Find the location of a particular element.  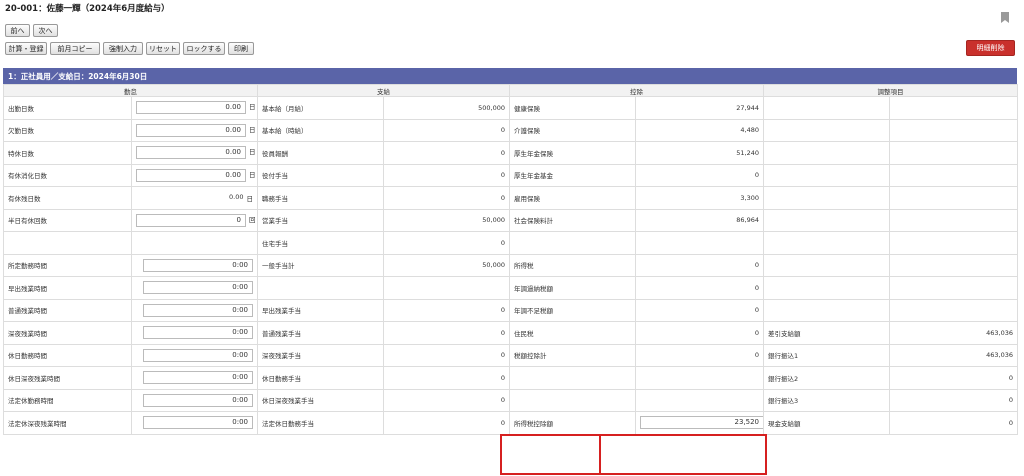

attendance-label: 法定休深夜残業時間 is located at coordinates (67, 423).